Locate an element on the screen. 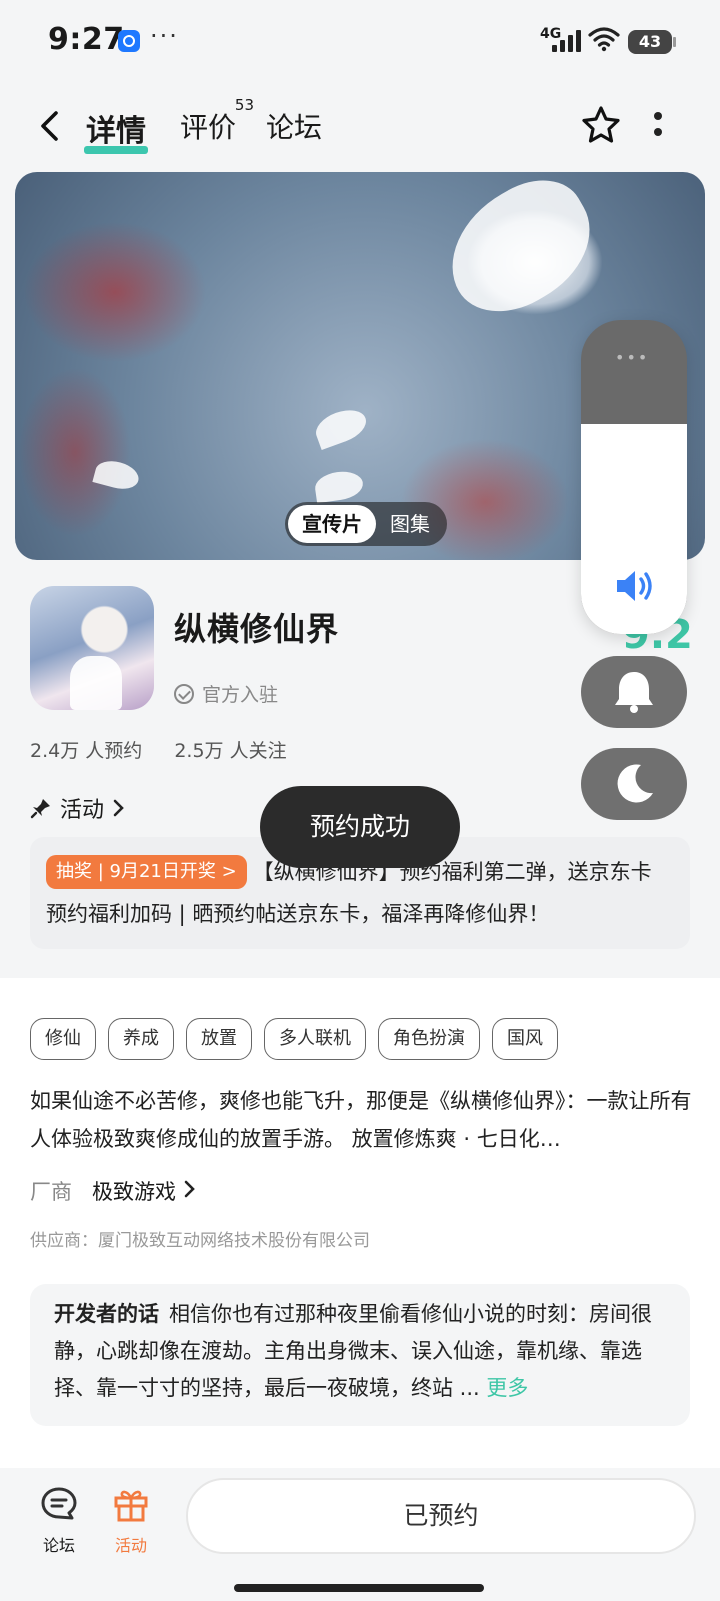  more-link: 更多 is located at coordinates (507, 1388).